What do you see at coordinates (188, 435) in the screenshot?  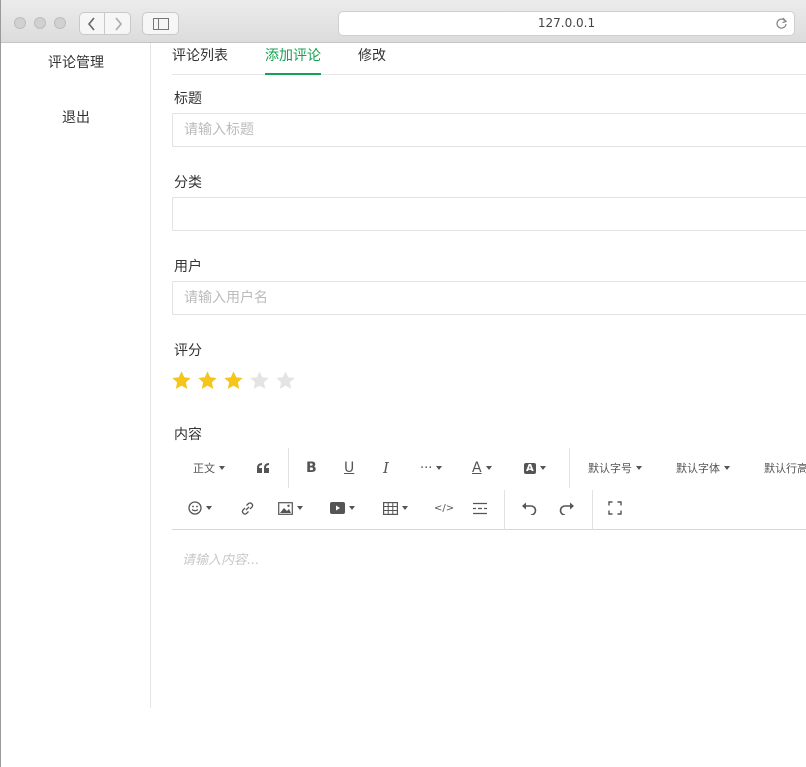 I see `content-label: 内容` at bounding box center [188, 435].